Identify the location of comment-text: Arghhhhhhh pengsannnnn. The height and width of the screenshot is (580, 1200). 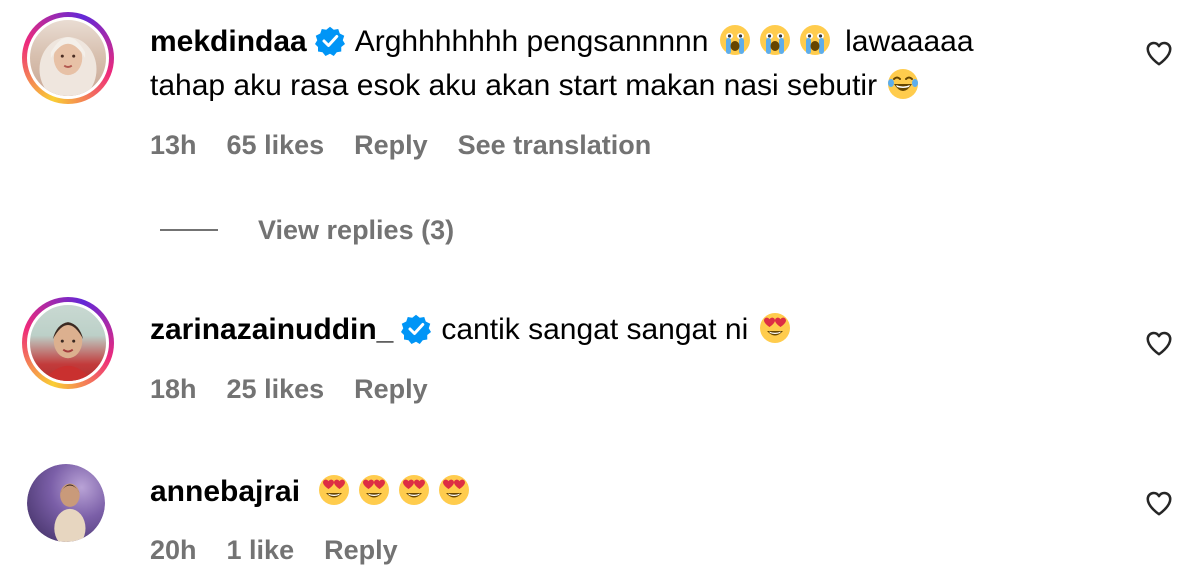
(531, 41).